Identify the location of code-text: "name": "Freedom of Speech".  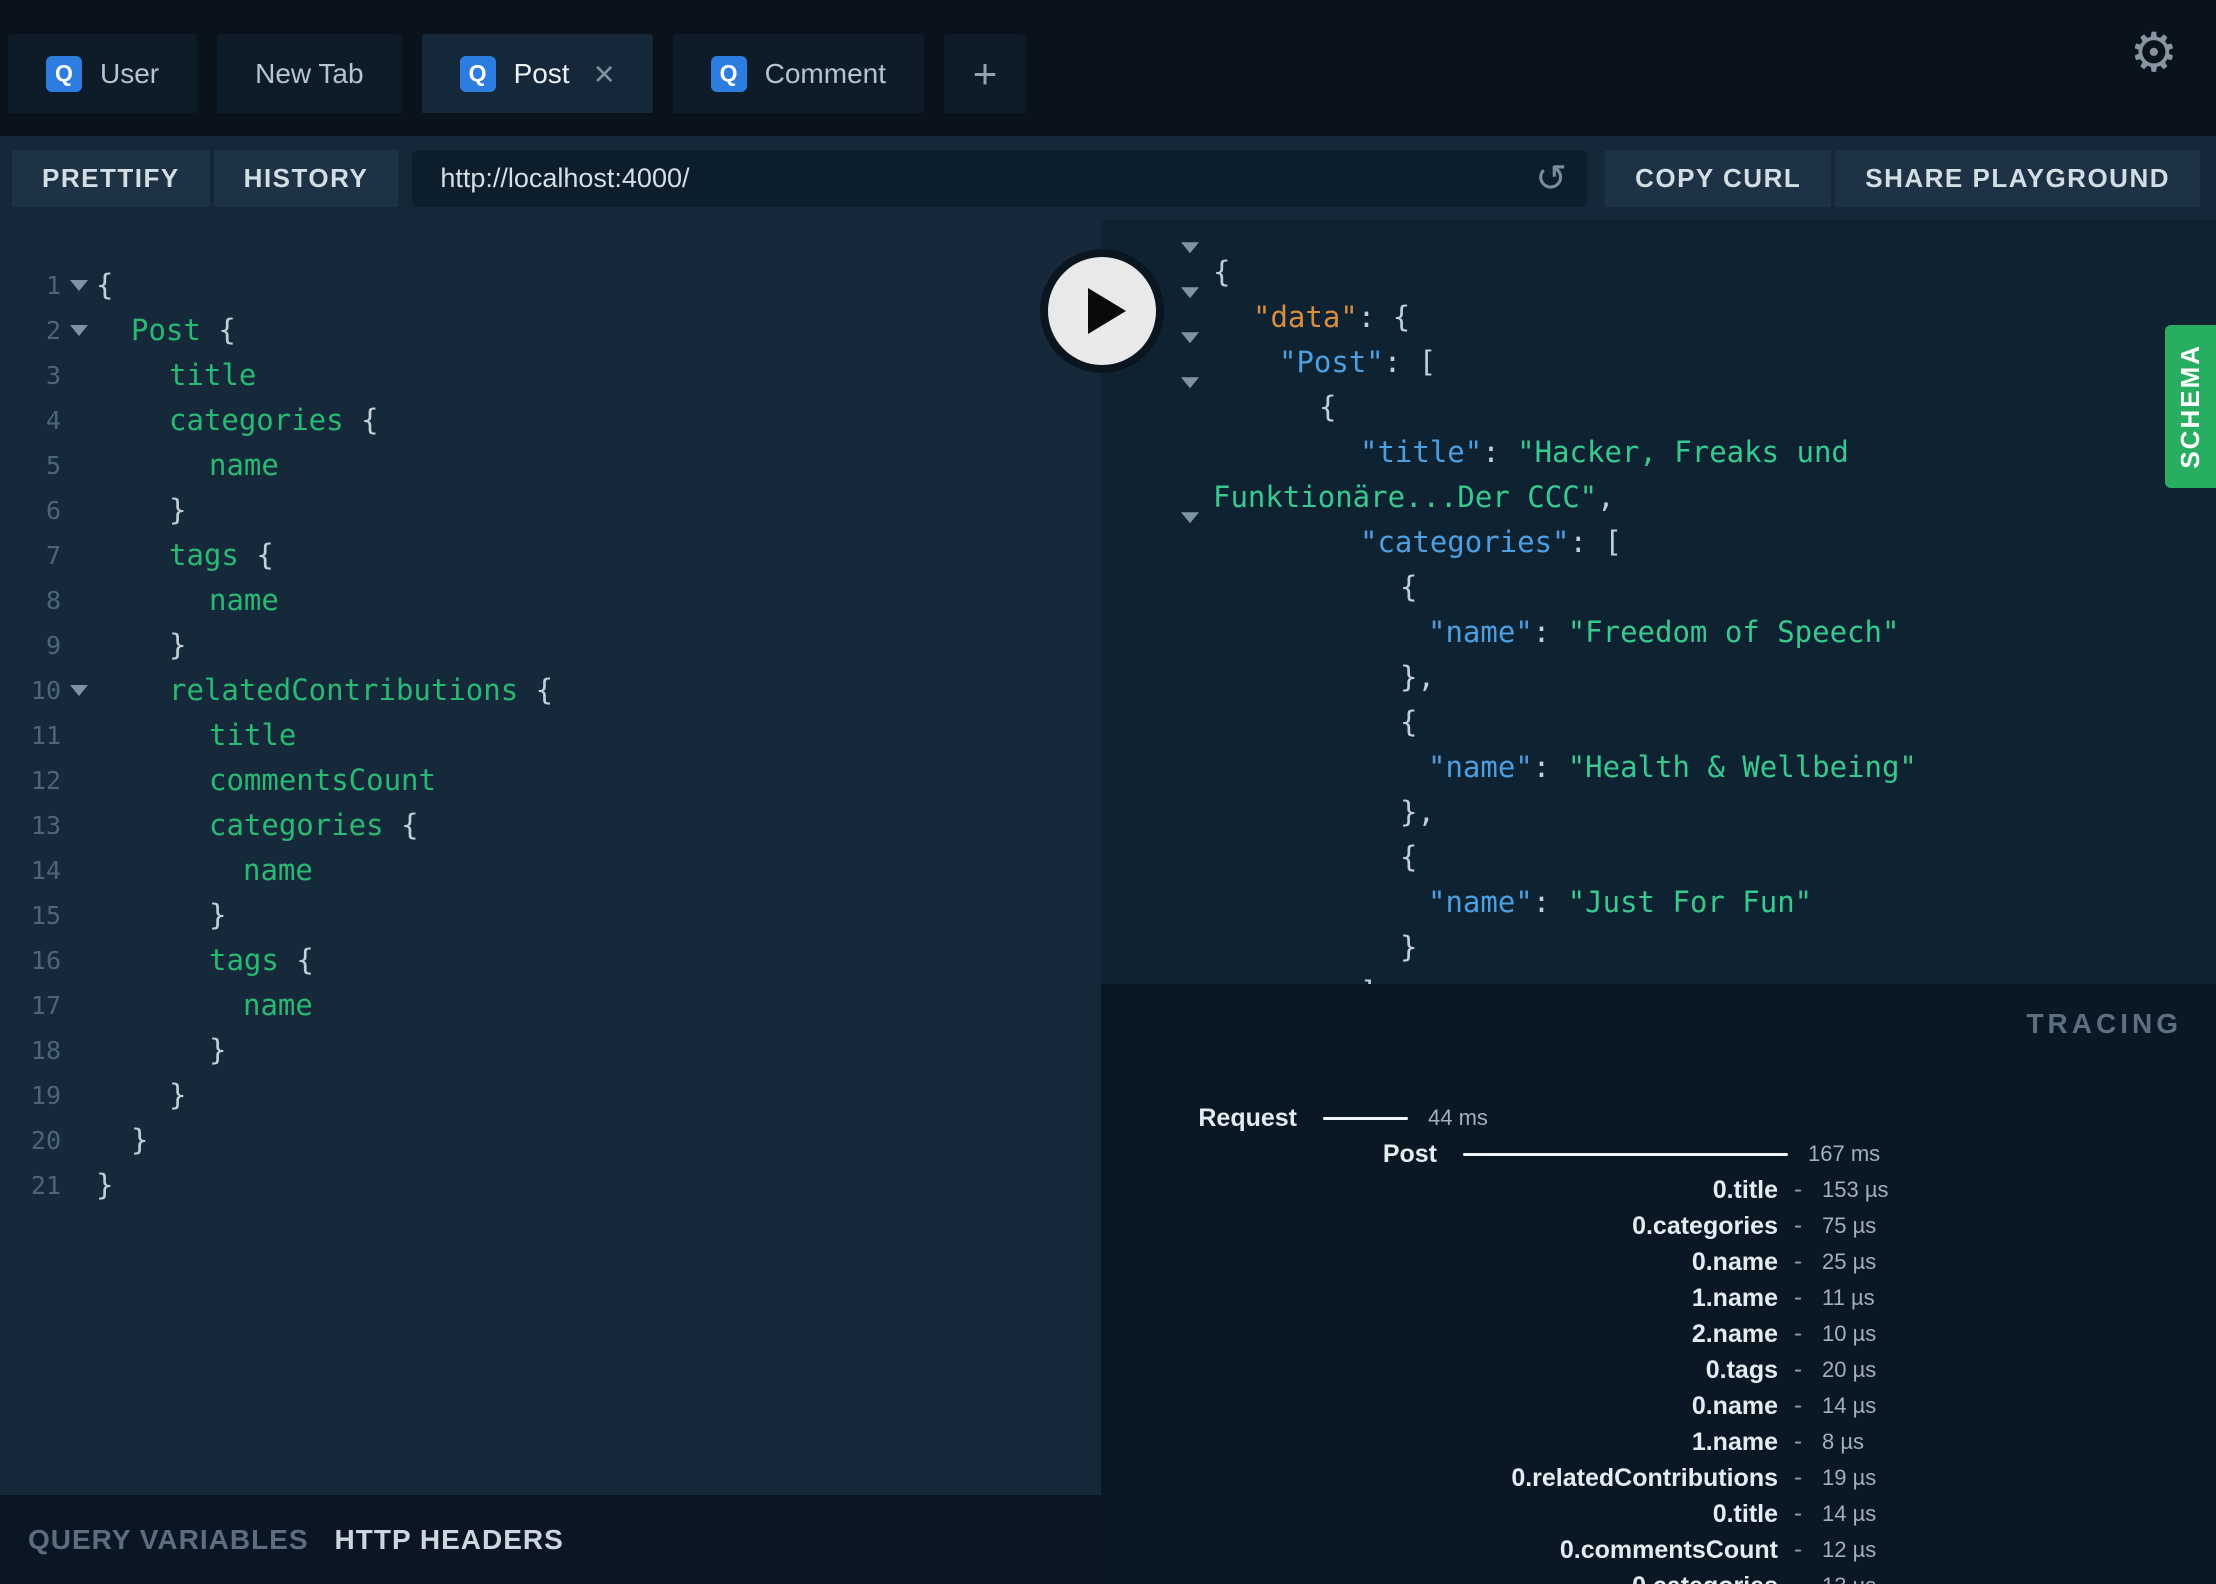
(1664, 632).